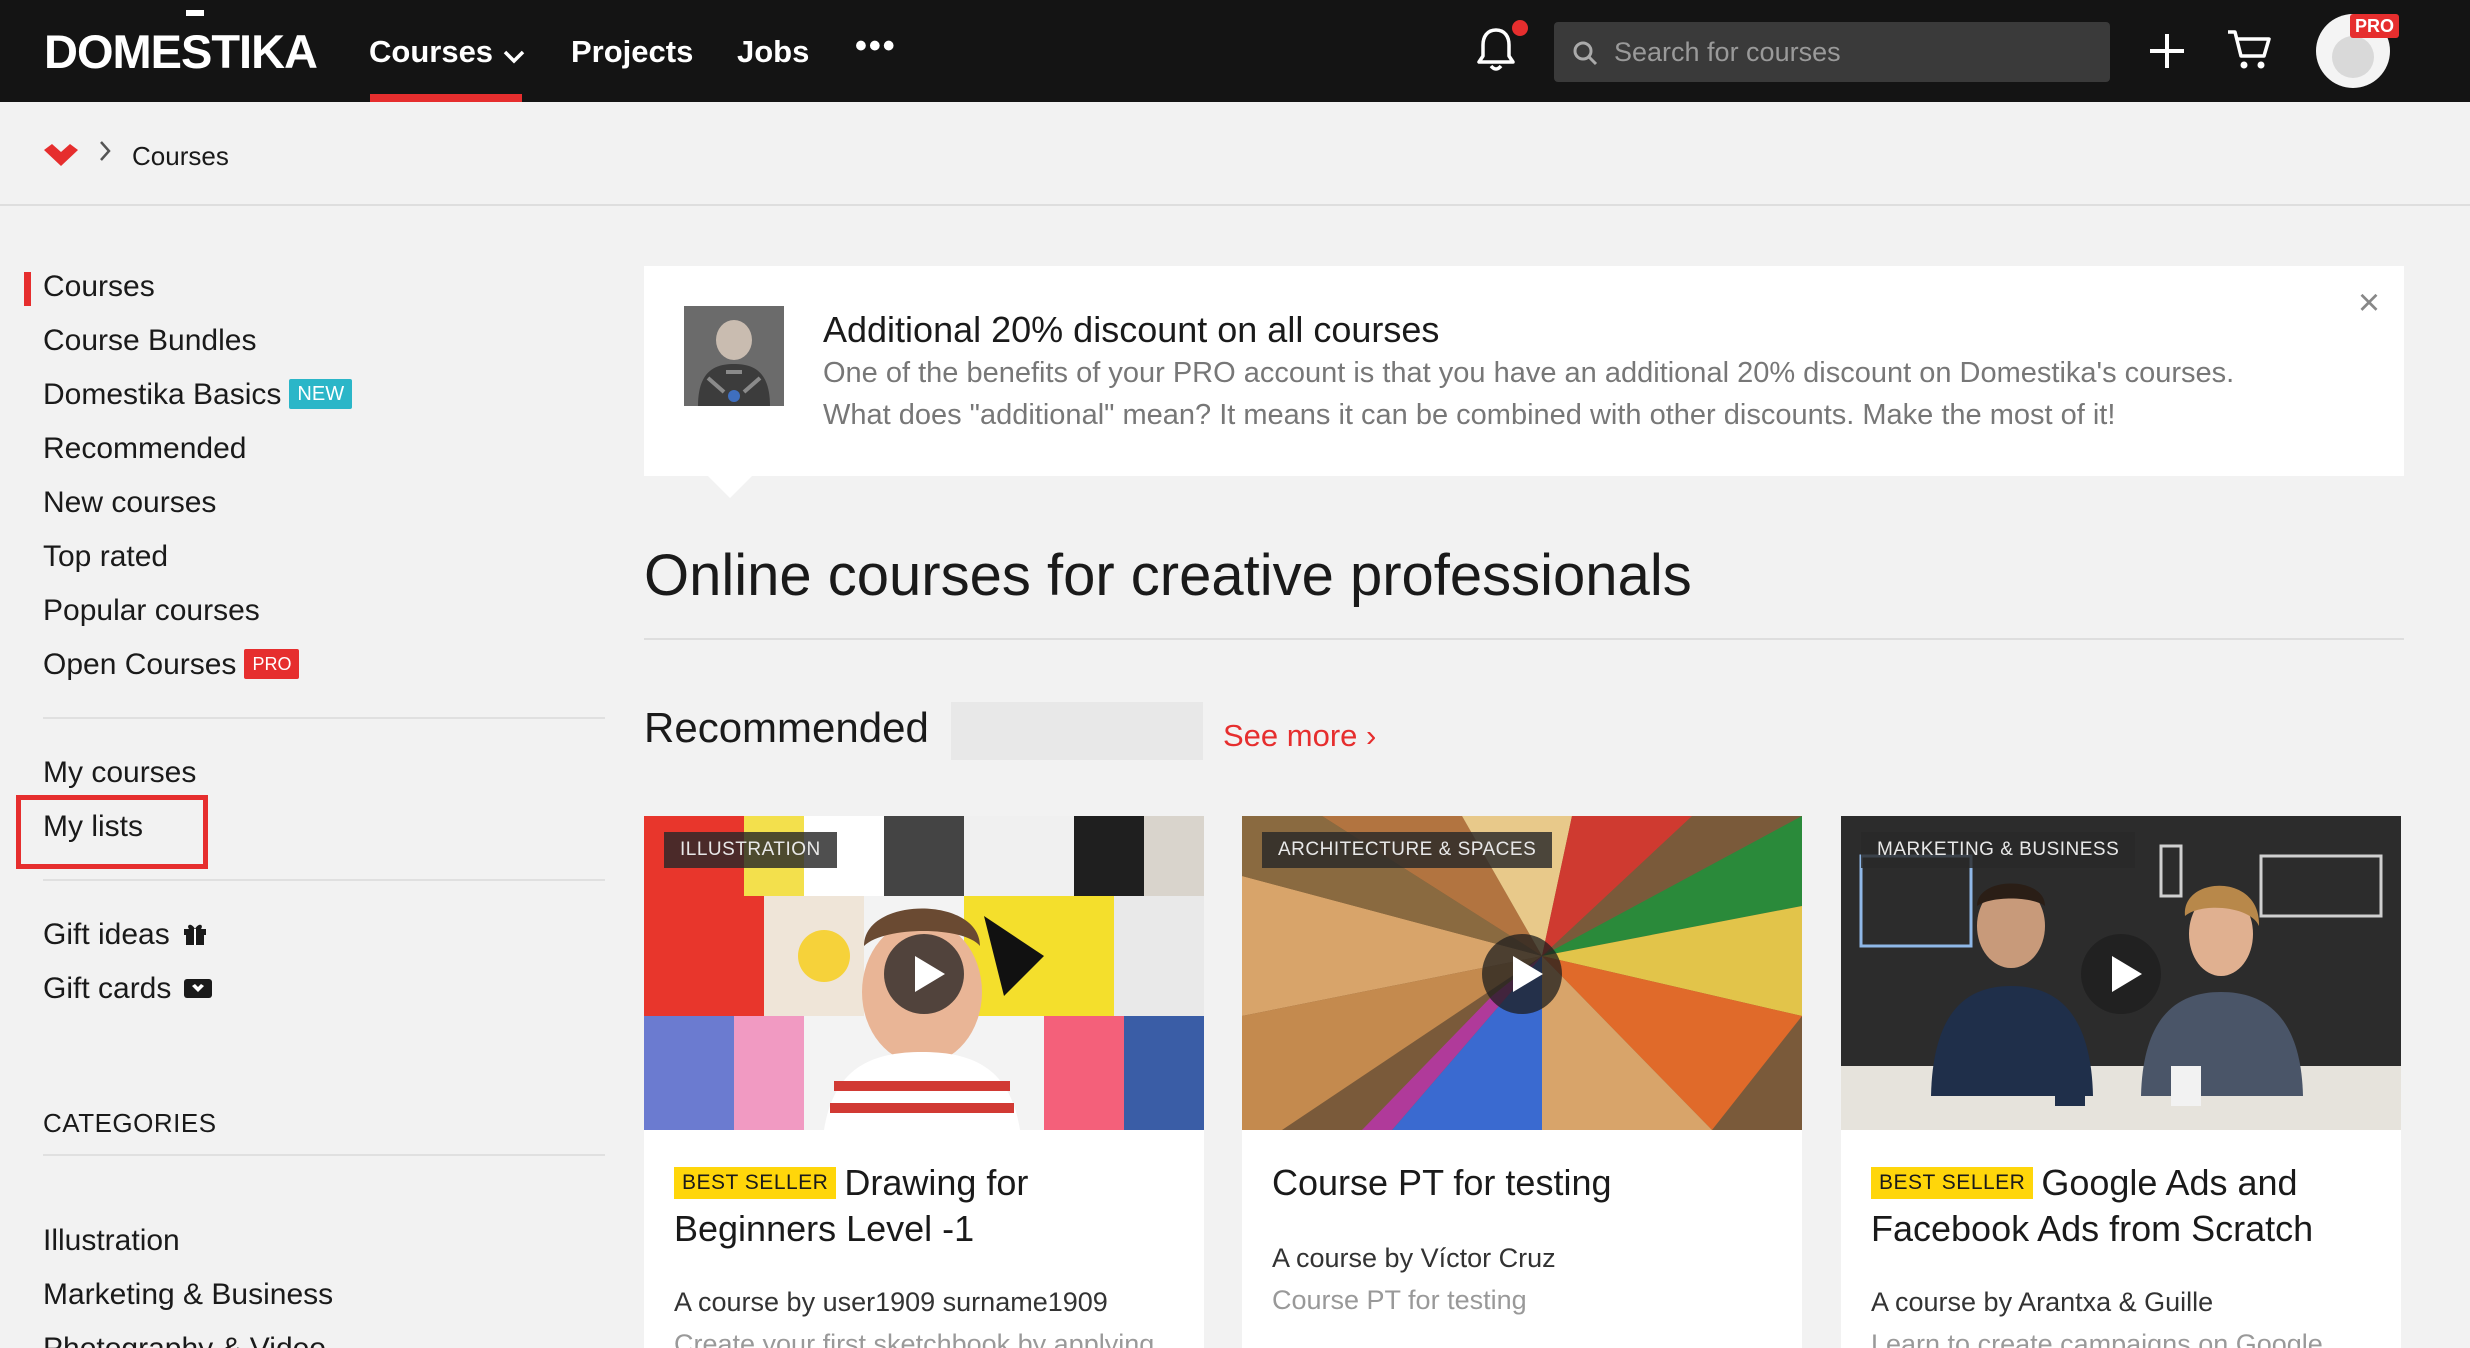 This screenshot has height=1348, width=2470. Describe the element at coordinates (27, 289) in the screenshot. I see `active-item-indicator` at that location.